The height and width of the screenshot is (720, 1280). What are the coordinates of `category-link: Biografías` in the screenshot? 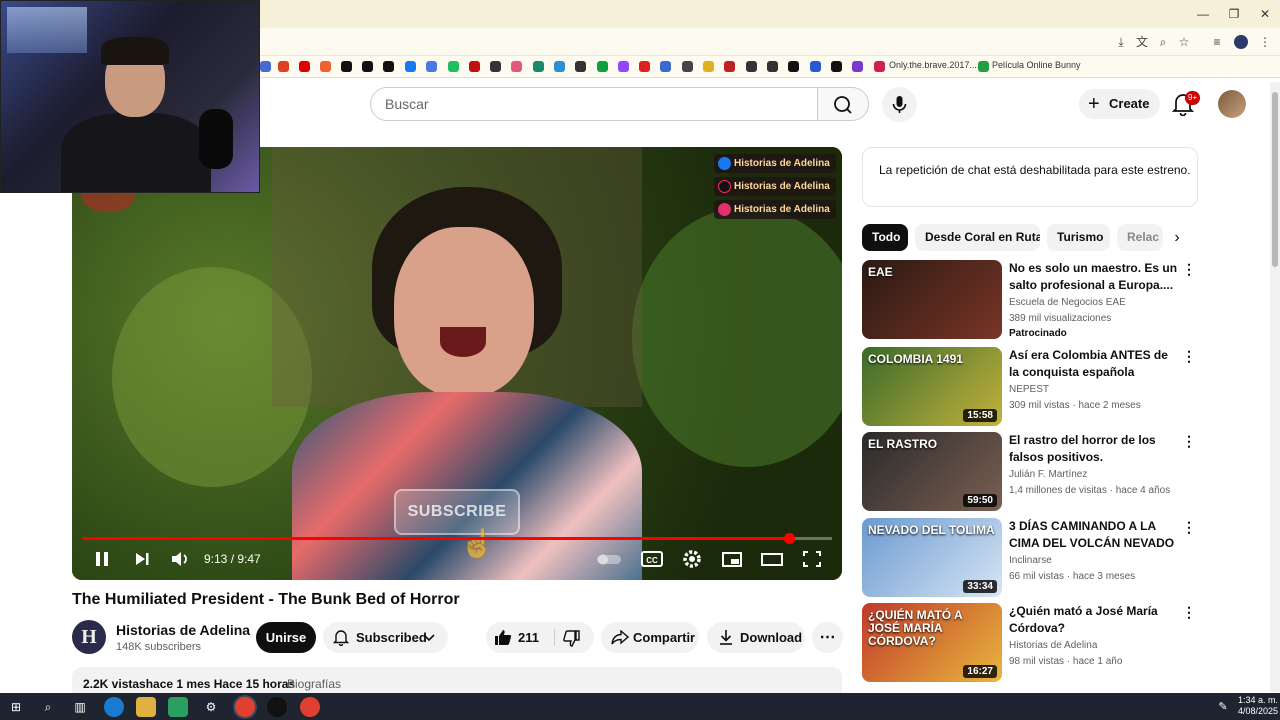 It's located at (314, 684).